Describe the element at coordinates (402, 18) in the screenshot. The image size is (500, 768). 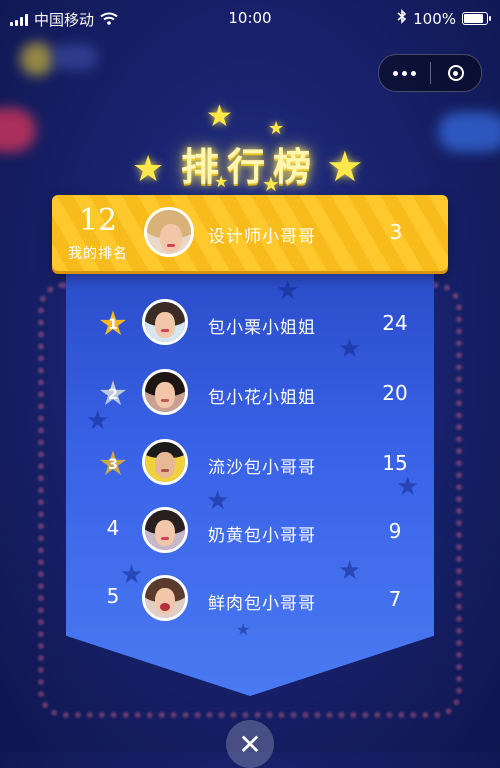
I see `bluetooth-icon` at that location.